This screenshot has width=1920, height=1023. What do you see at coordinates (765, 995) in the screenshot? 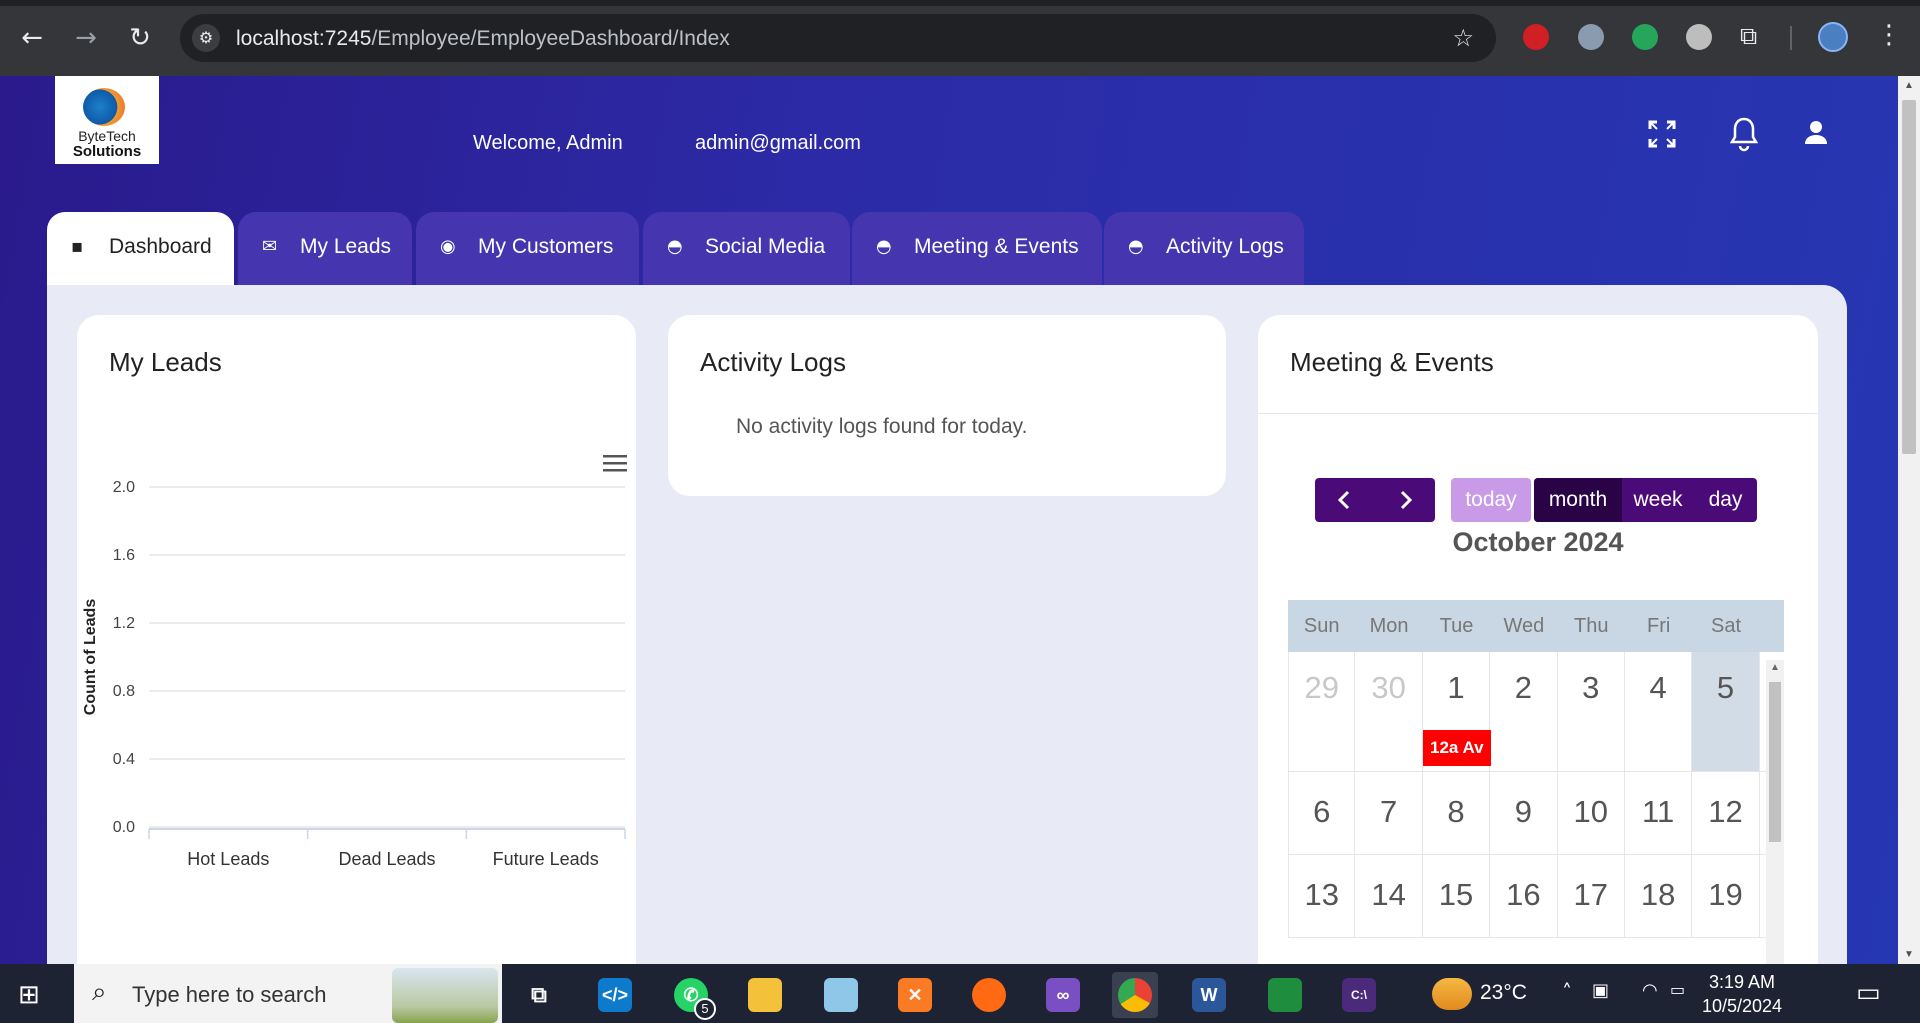
I see `file-explorer-icon` at bounding box center [765, 995].